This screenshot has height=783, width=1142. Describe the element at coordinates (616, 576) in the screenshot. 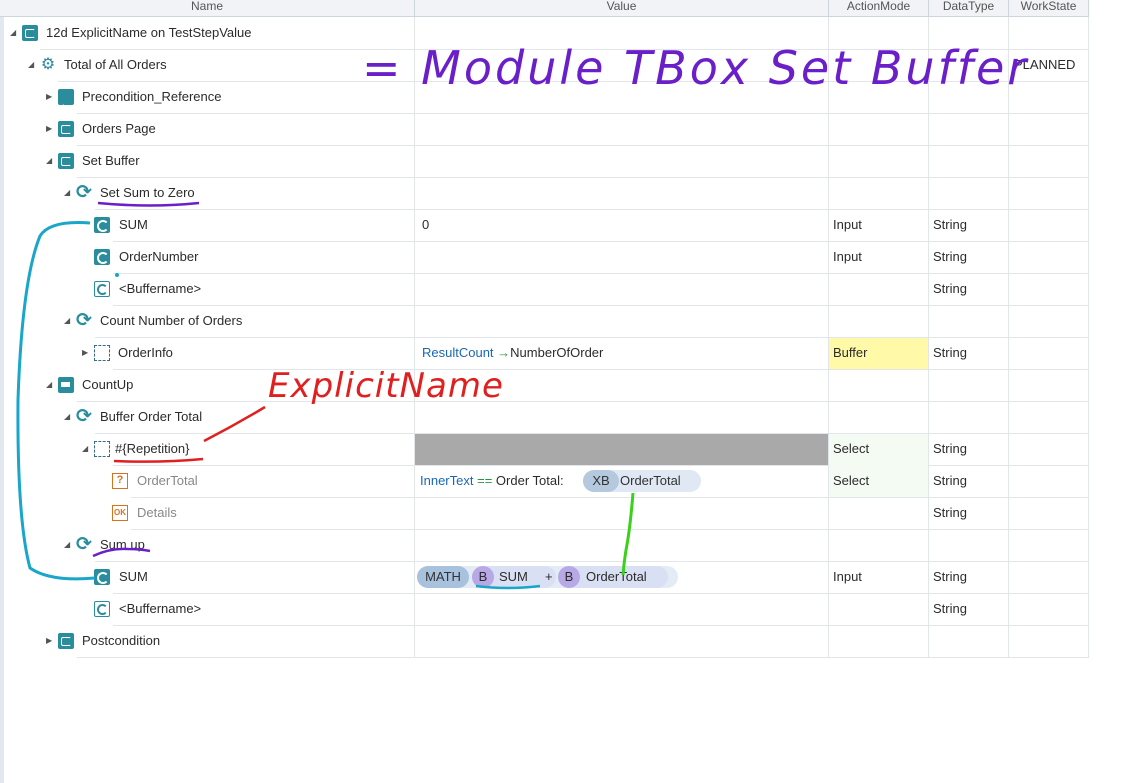

I see `buffer-token-name: OrderTotal` at that location.